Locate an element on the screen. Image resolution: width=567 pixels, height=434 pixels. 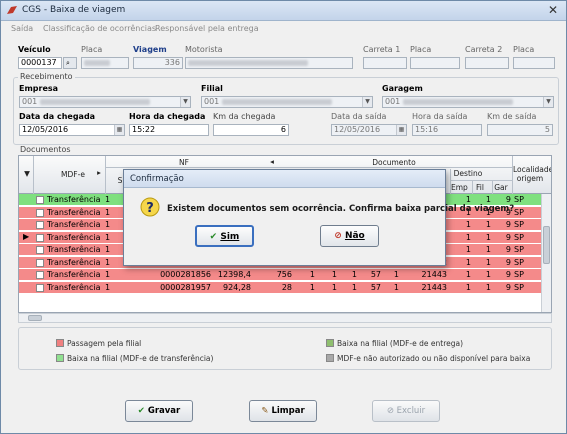
header-gar: Gar is located at coordinates (501, 187).